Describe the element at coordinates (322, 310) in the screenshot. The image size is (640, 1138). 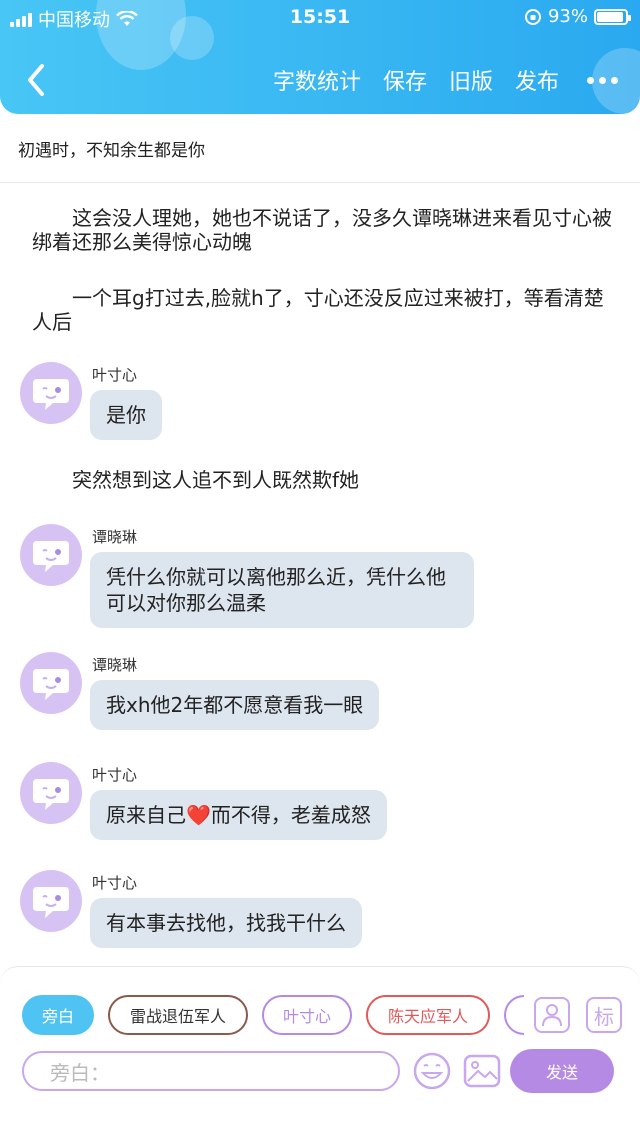
I see `narration-text: 一个耳g打过去,脸就h了，寸心还没反应过来被打，等看清楚人后` at that location.